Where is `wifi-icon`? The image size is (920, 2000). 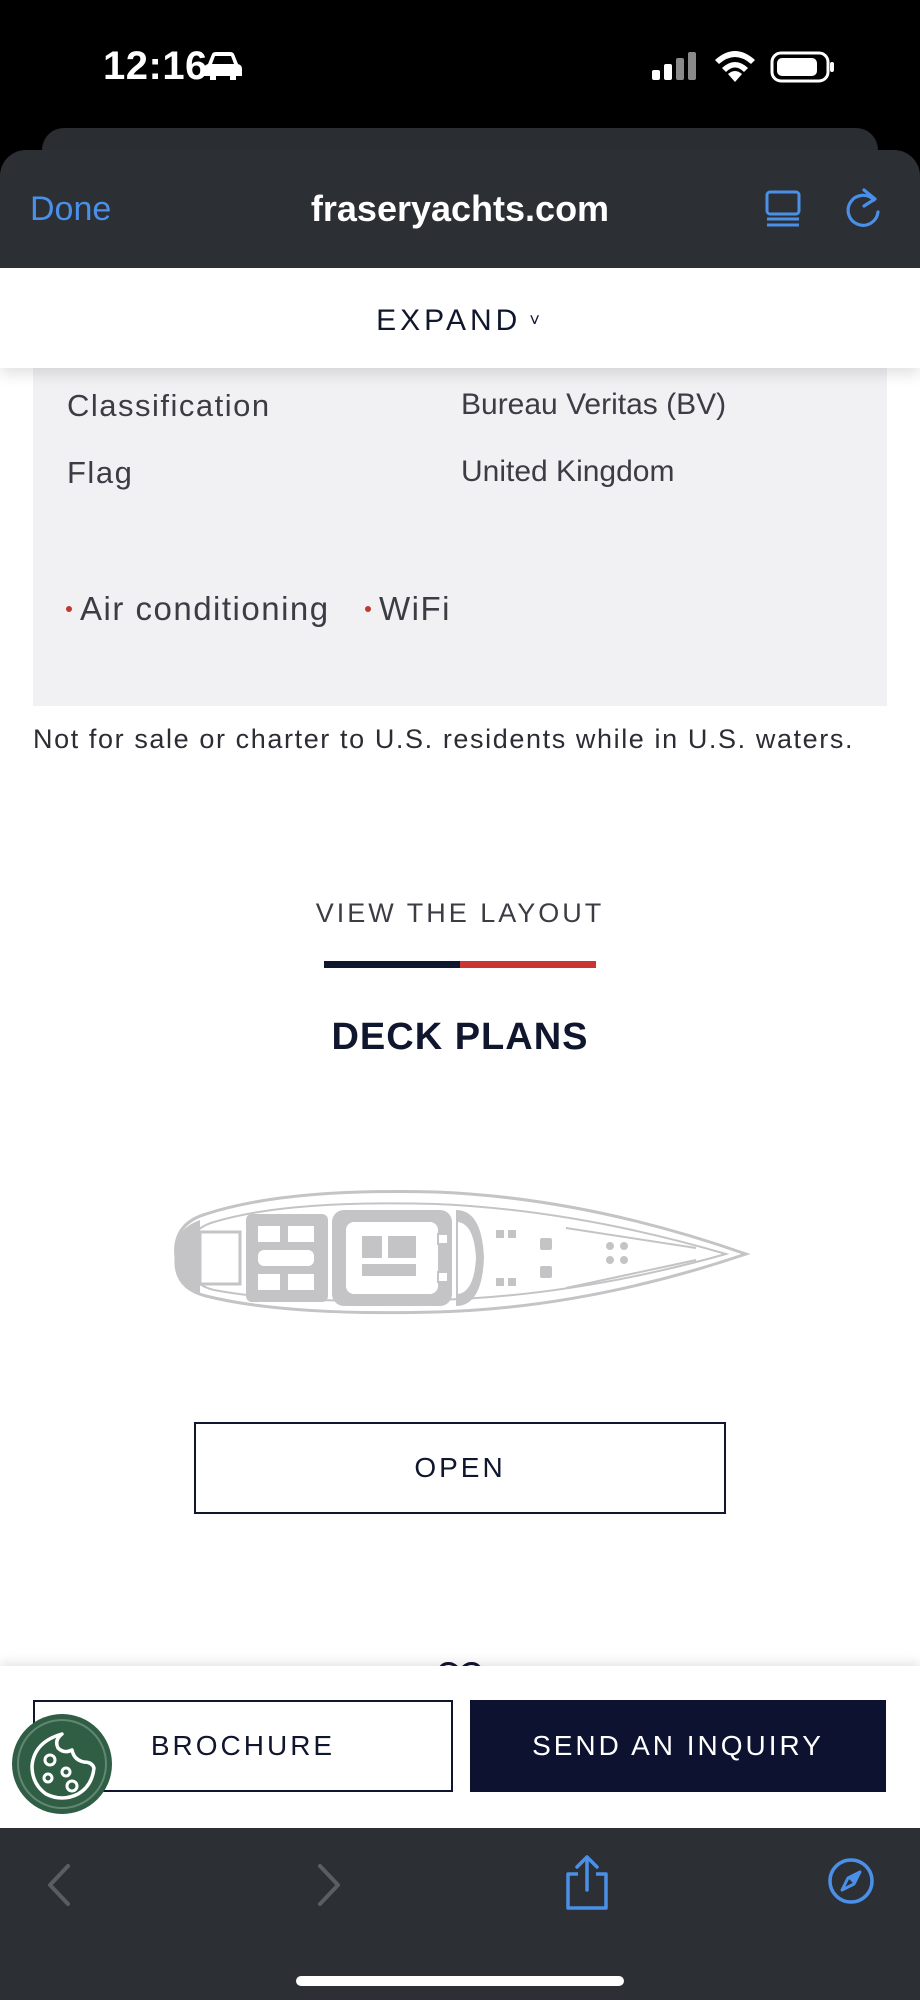 wifi-icon is located at coordinates (735, 66).